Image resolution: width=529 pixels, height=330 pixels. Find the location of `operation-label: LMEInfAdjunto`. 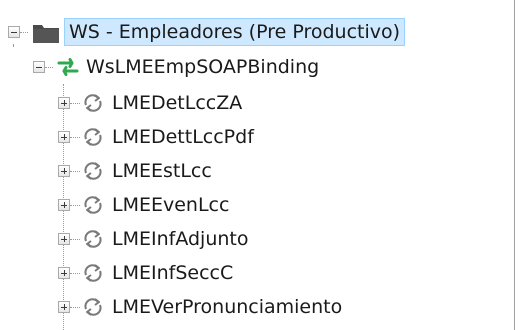

operation-label: LMEInfAdjunto is located at coordinates (180, 239).